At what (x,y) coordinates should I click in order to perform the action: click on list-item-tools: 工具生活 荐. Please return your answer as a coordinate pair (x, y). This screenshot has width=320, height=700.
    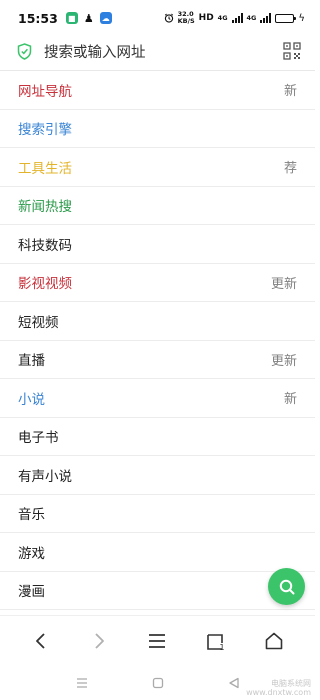
    Looking at the image, I should click on (157, 167).